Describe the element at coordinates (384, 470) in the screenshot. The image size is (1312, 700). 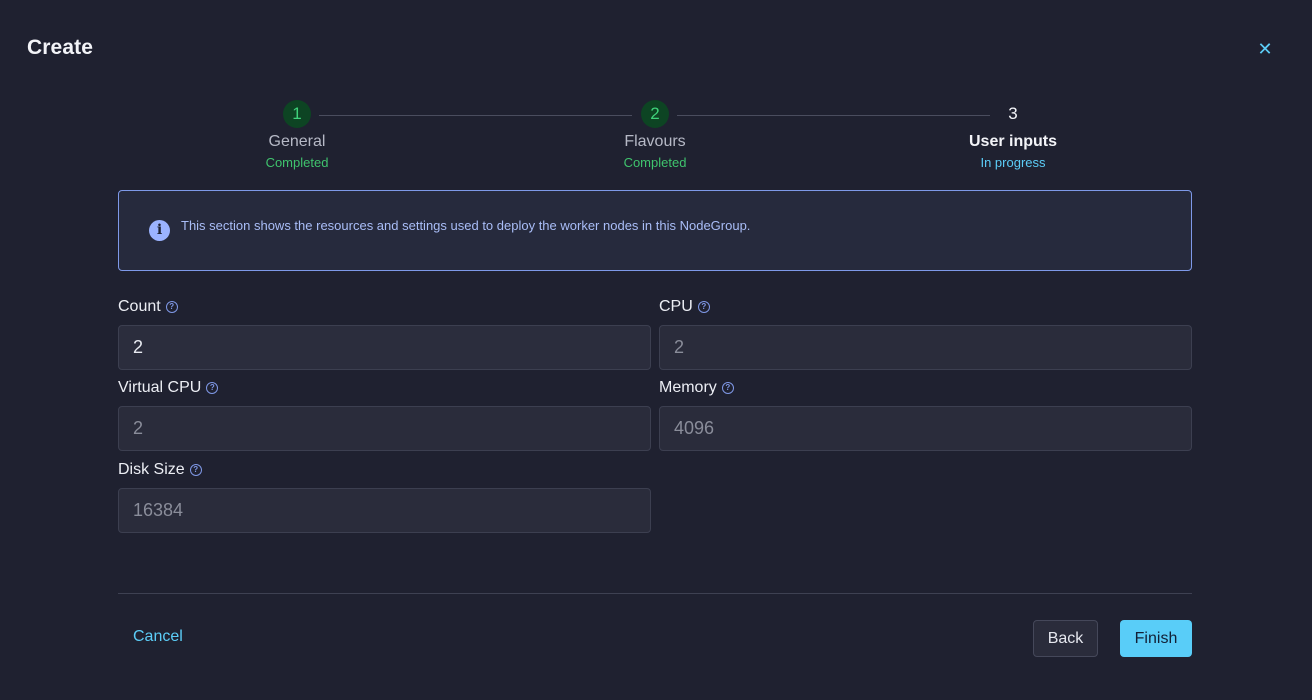
I see `disk-size-label-row: Disk Size ?` at that location.